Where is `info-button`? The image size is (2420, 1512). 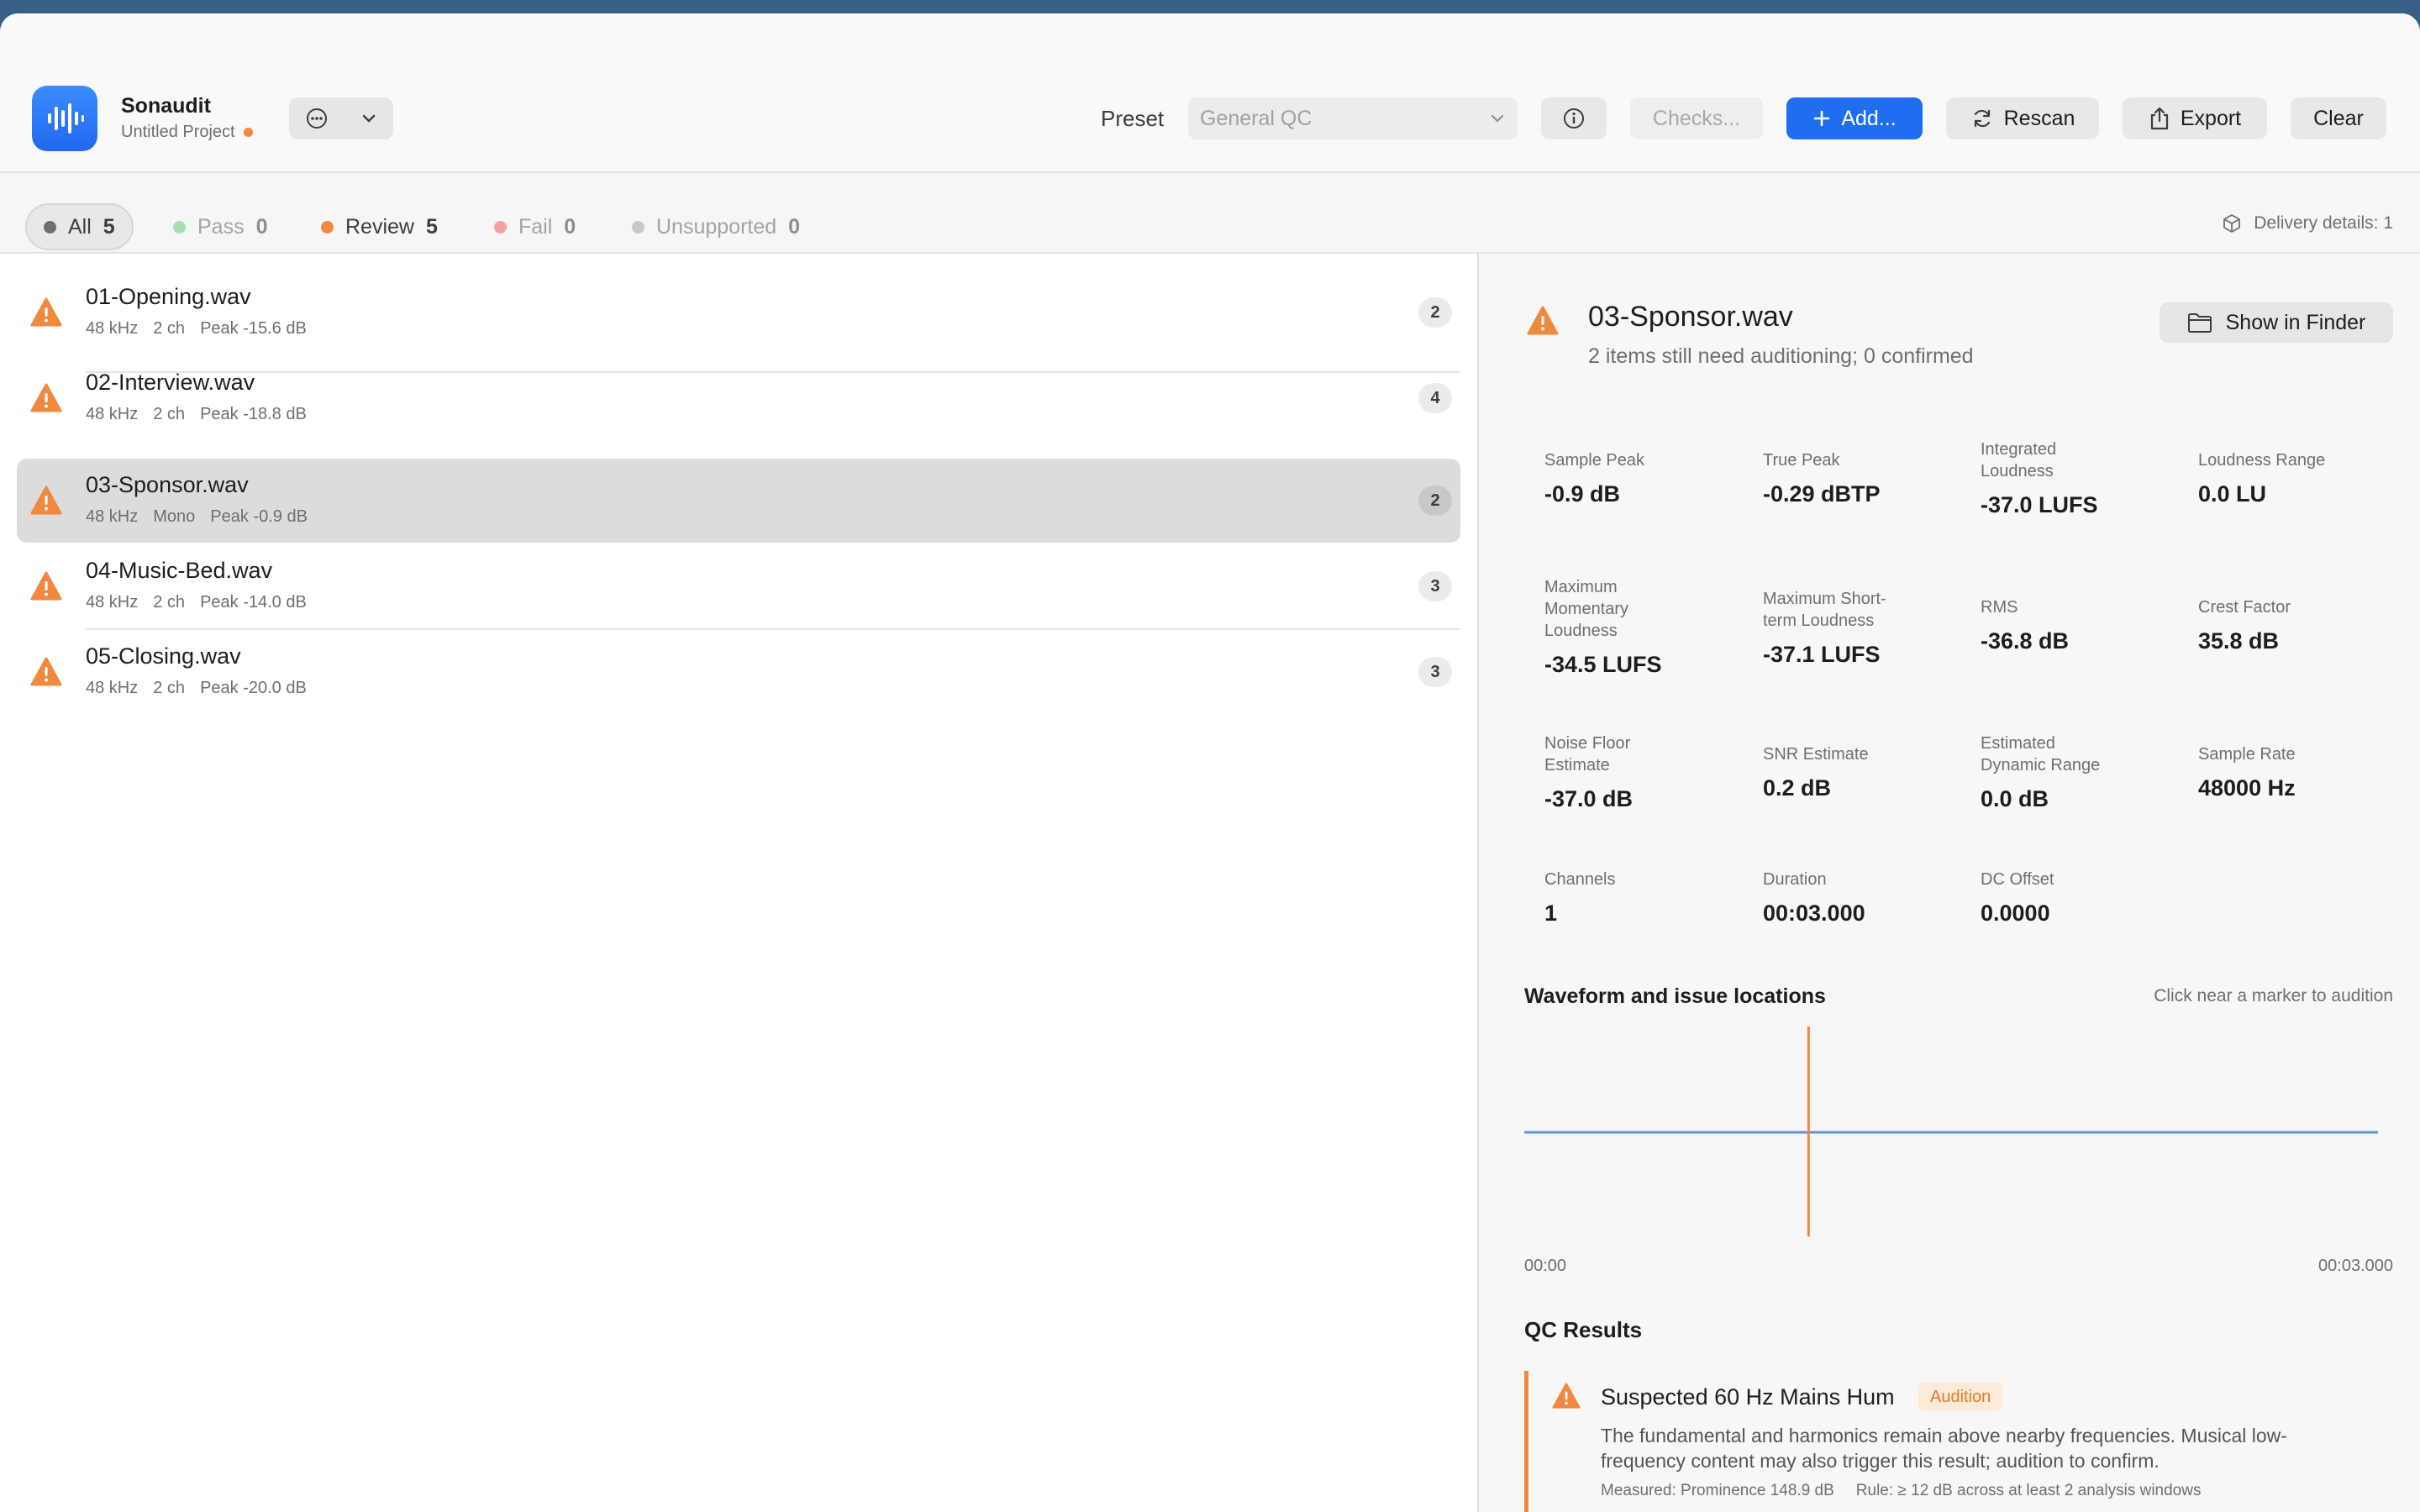 info-button is located at coordinates (1574, 118).